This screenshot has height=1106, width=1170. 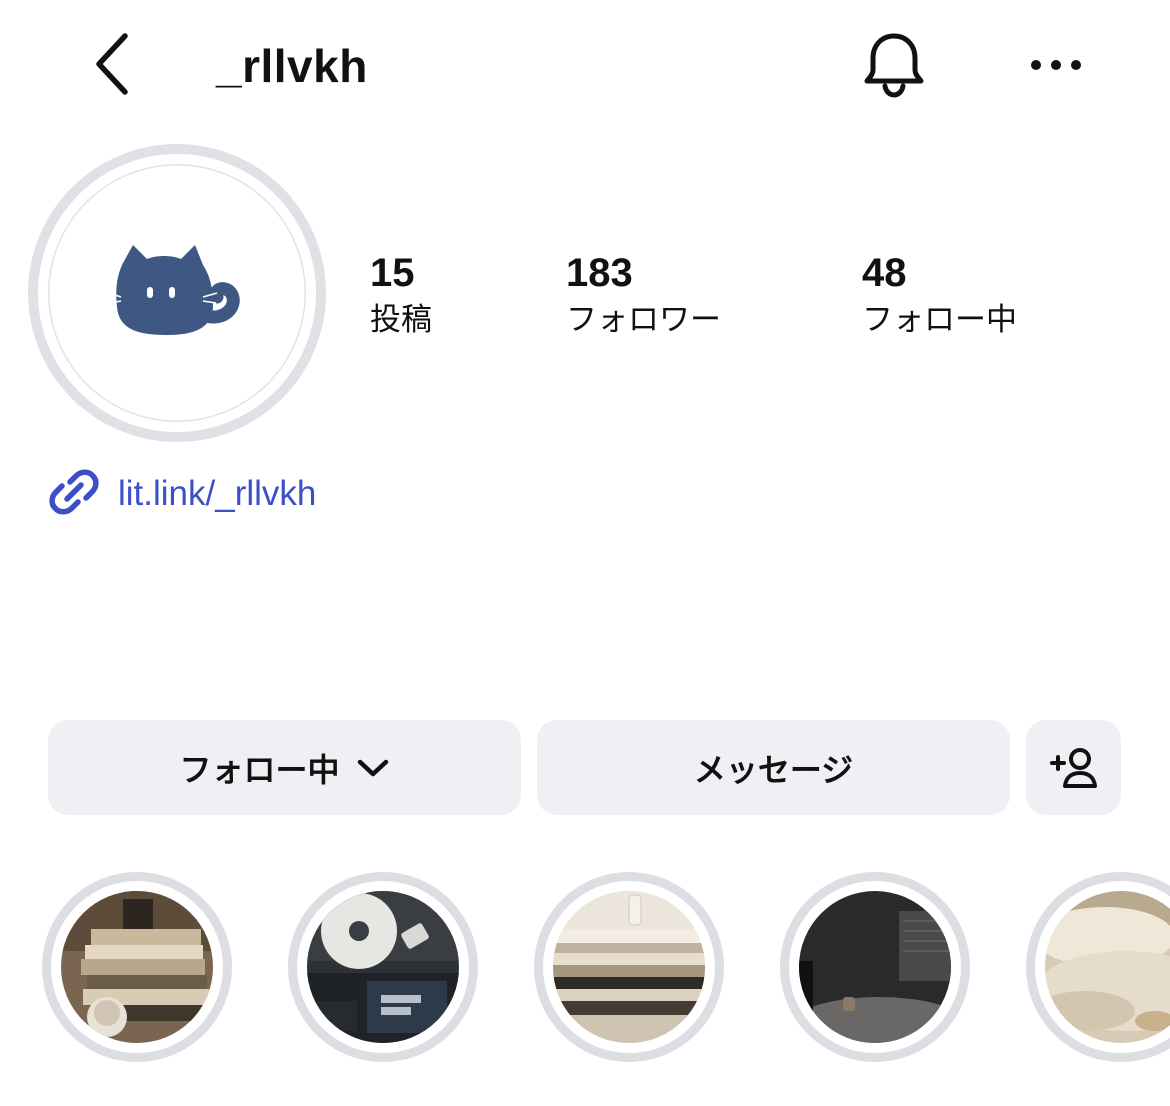 I want to click on avatar-ring-gap, so click(x=177, y=293).